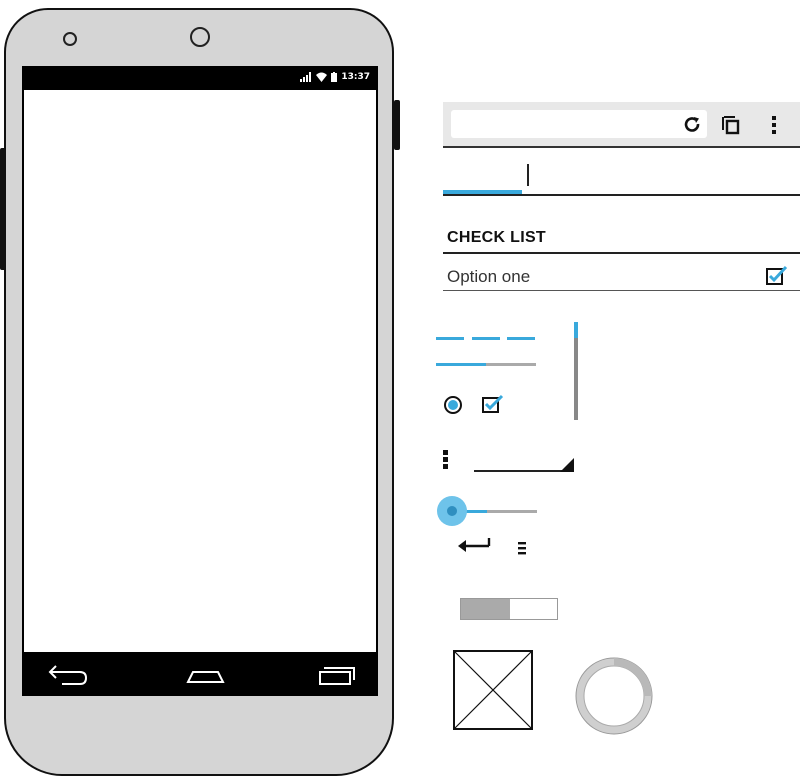  What do you see at coordinates (493, 690) in the screenshot?
I see `image-placeholder-icon` at bounding box center [493, 690].